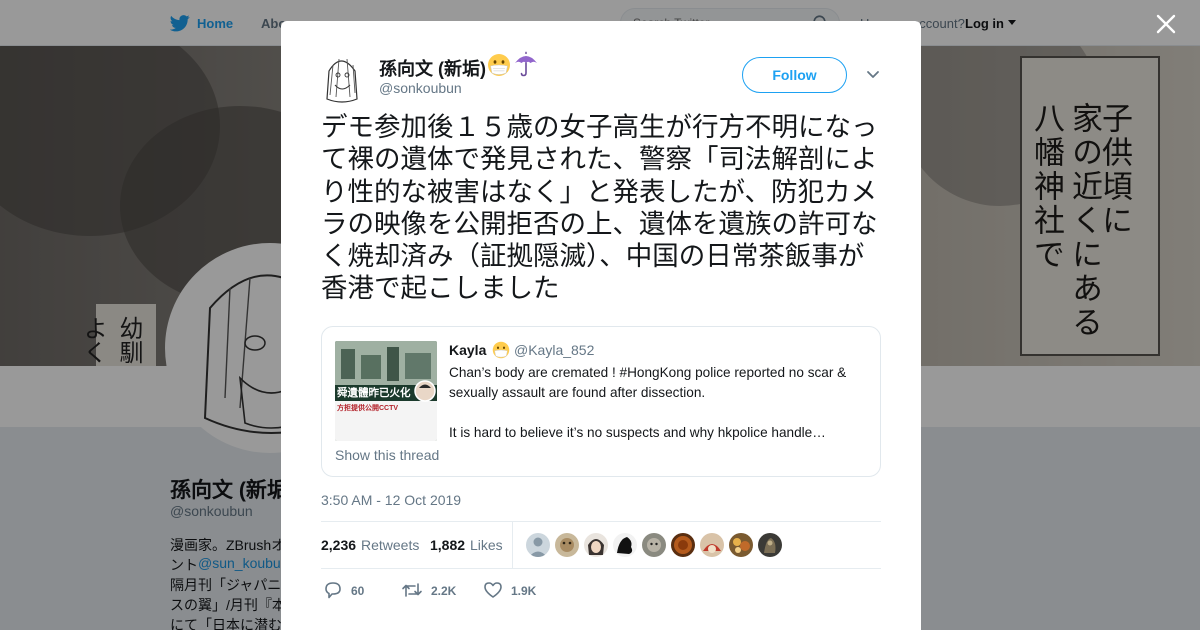 The height and width of the screenshot is (630, 1200). Describe the element at coordinates (1166, 24) in the screenshot. I see `close-icon` at that location.